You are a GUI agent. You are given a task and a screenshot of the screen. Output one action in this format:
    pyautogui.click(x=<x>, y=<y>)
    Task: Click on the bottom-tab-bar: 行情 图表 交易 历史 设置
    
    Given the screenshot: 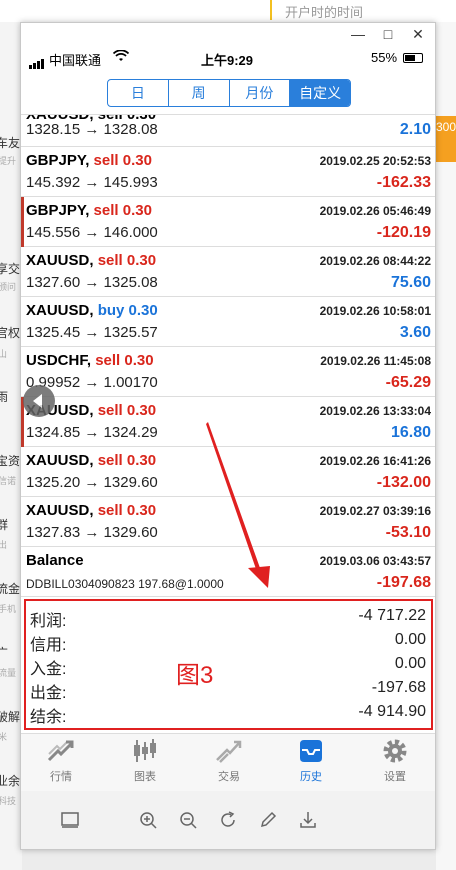 What is the action you would take?
    pyautogui.click(x=228, y=762)
    